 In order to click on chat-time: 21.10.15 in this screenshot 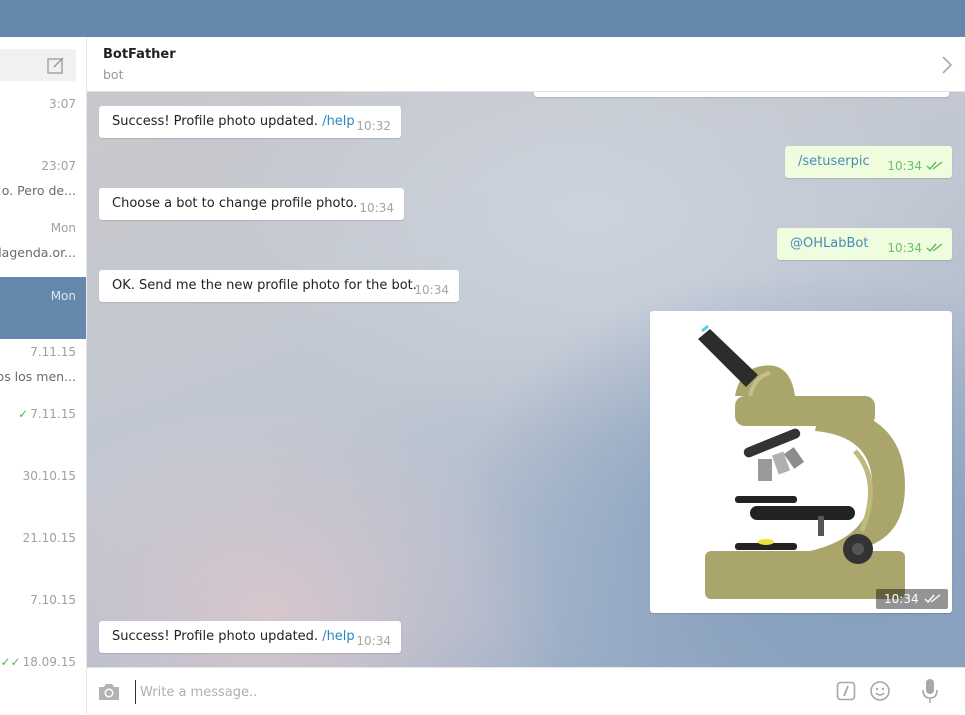, I will do `click(49, 538)`.